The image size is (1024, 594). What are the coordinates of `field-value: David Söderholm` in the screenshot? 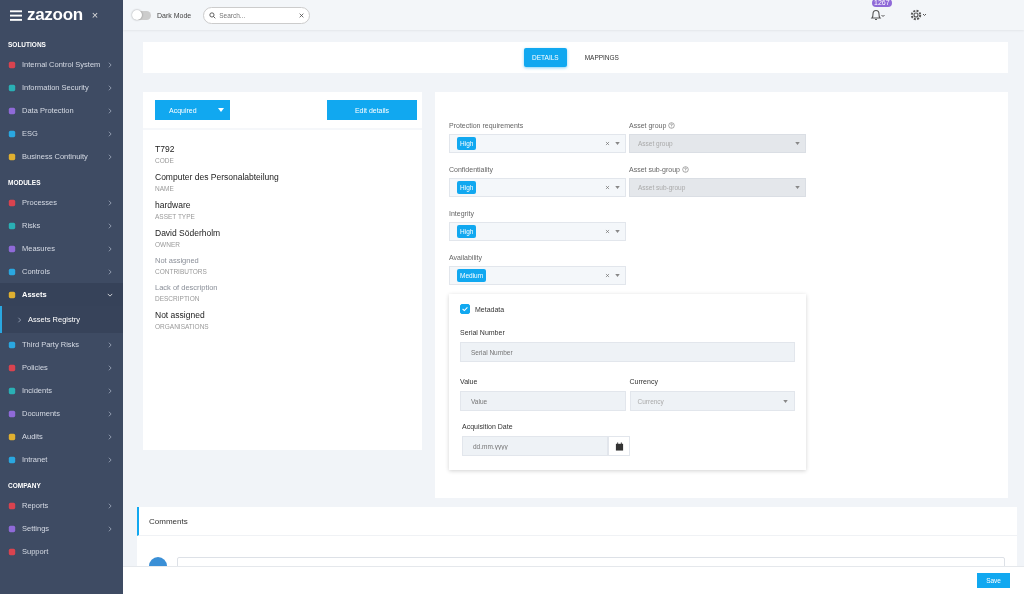 It's located at (188, 233).